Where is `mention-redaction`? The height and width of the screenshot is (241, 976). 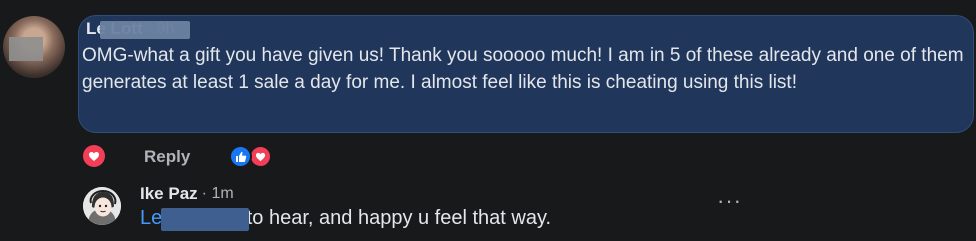
mention-redaction is located at coordinates (205, 219).